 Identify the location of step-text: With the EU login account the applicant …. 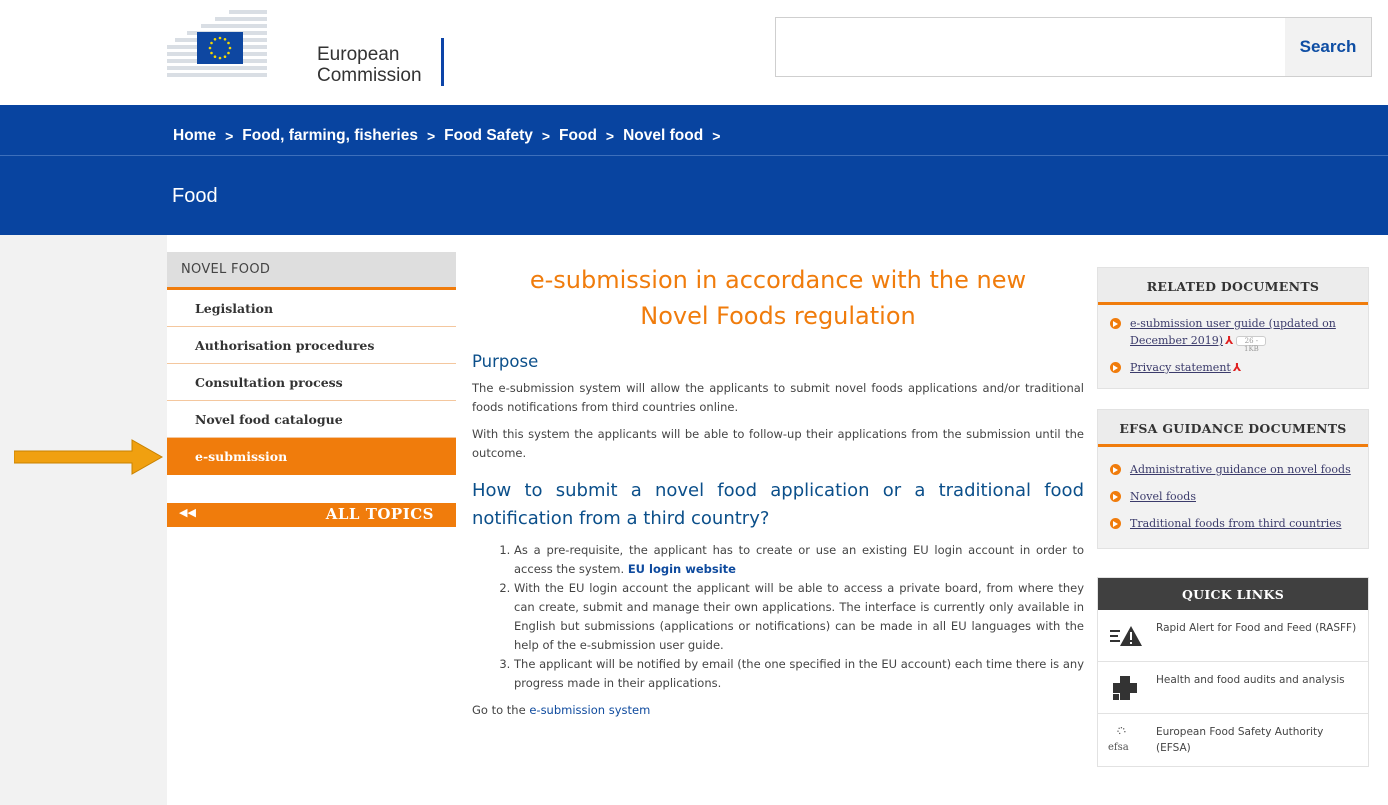
(799, 616).